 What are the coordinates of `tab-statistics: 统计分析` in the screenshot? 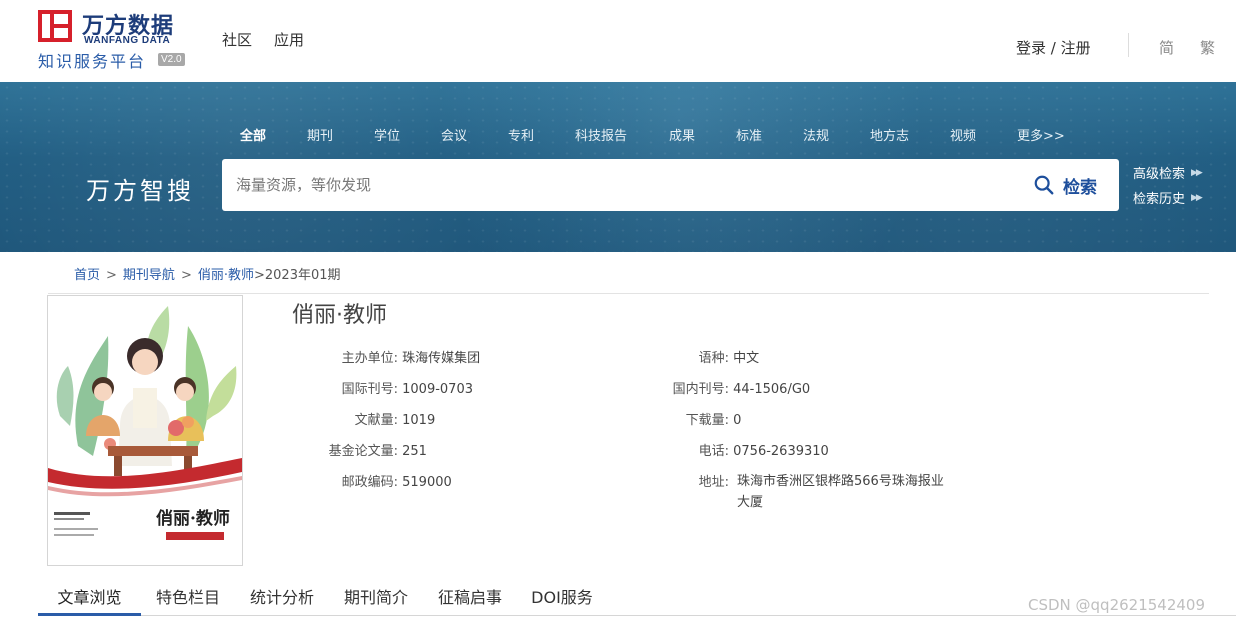 It's located at (282, 598).